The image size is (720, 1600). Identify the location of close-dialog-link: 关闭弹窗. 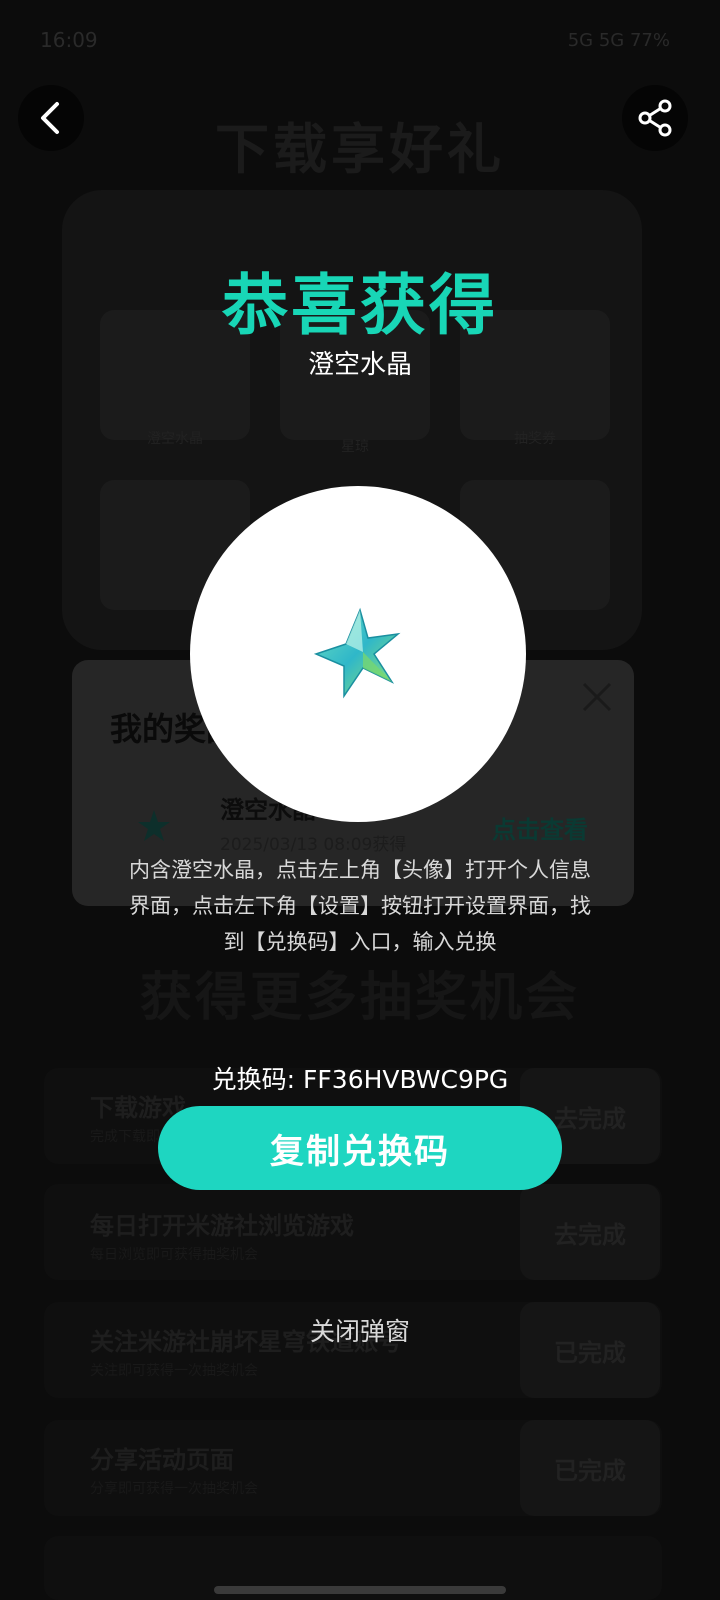
(360, 1330).